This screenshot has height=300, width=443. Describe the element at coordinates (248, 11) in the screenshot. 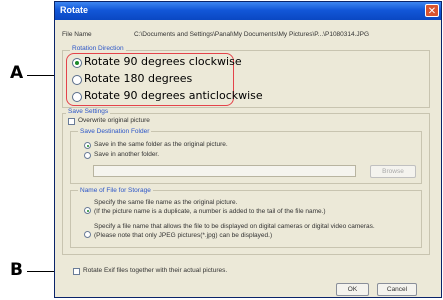

I see `title-bar: Rotate ✕` at that location.